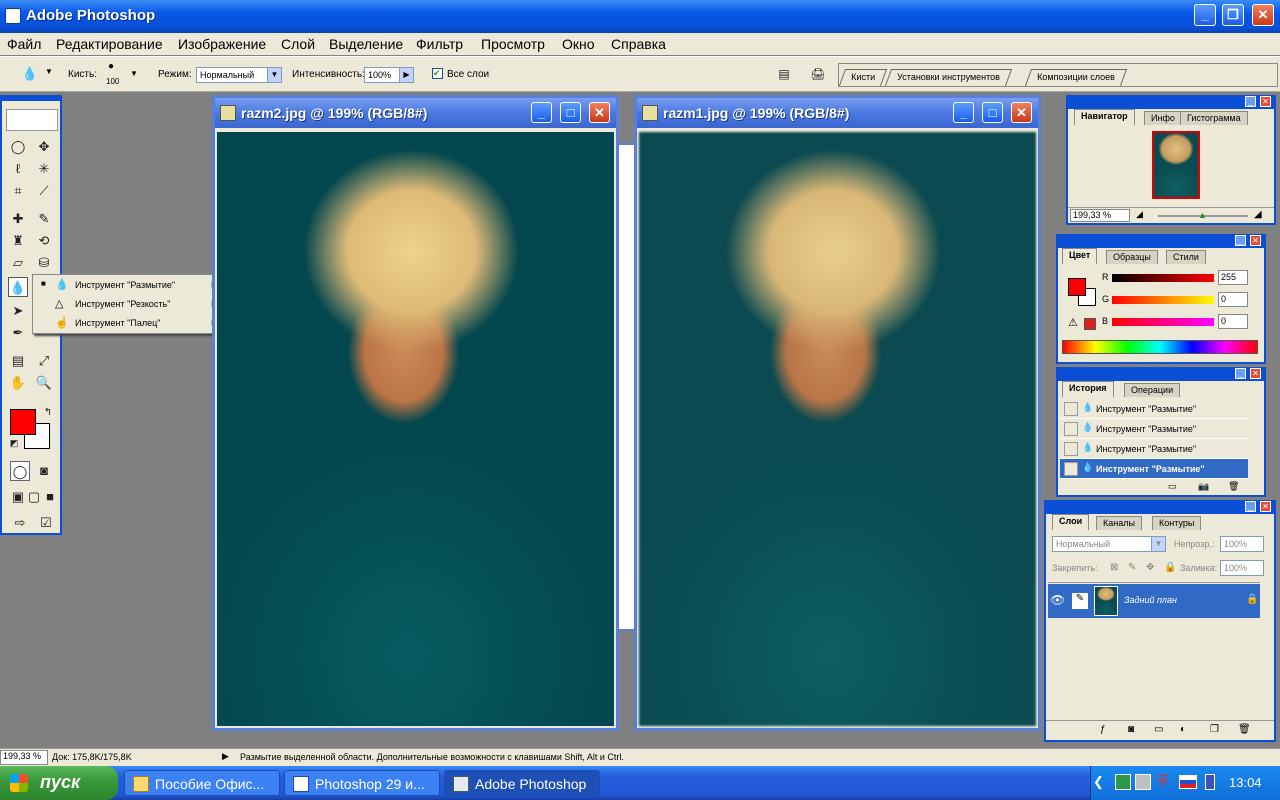 This screenshot has height=800, width=1280. I want to click on tab-paths: Контуры, so click(1177, 523).